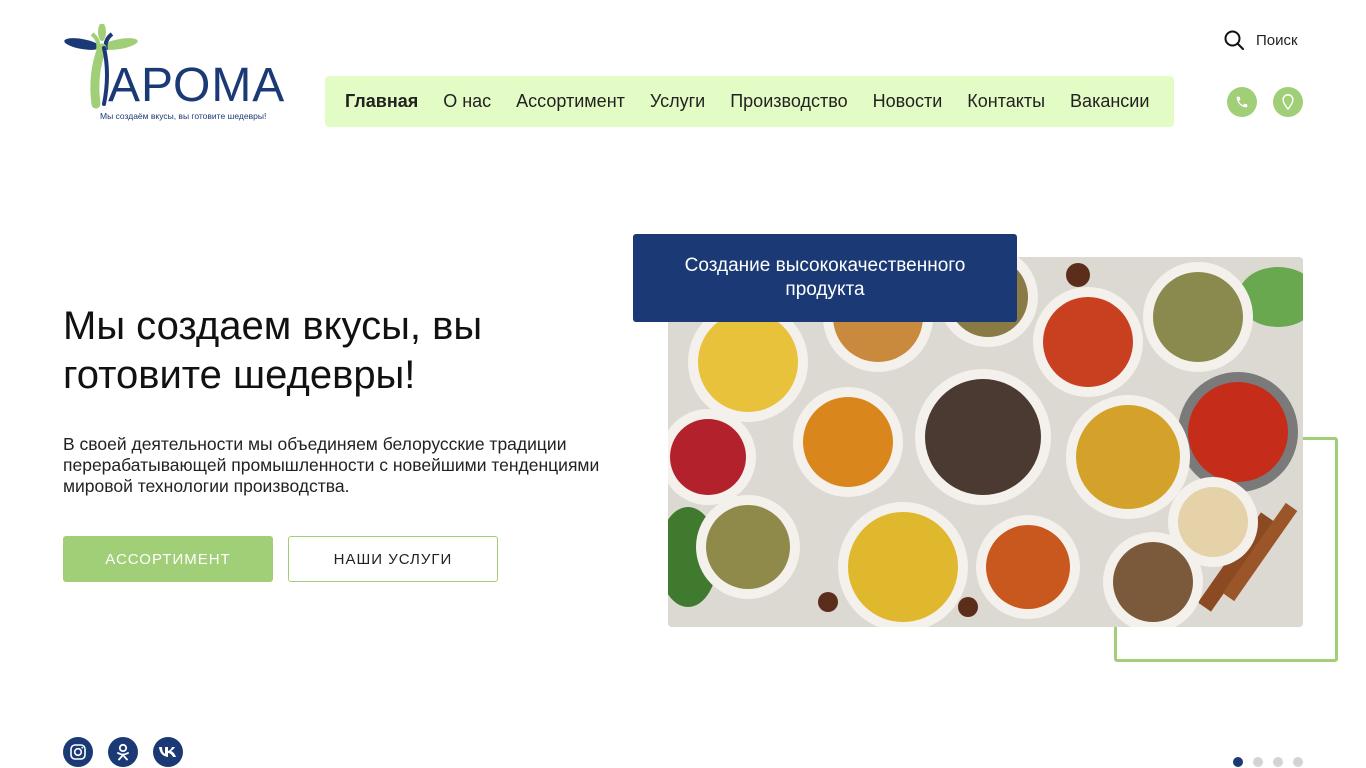  I want to click on hero-title: Мы создаем вкусы, вы готовите шедевры!, so click(273, 350).